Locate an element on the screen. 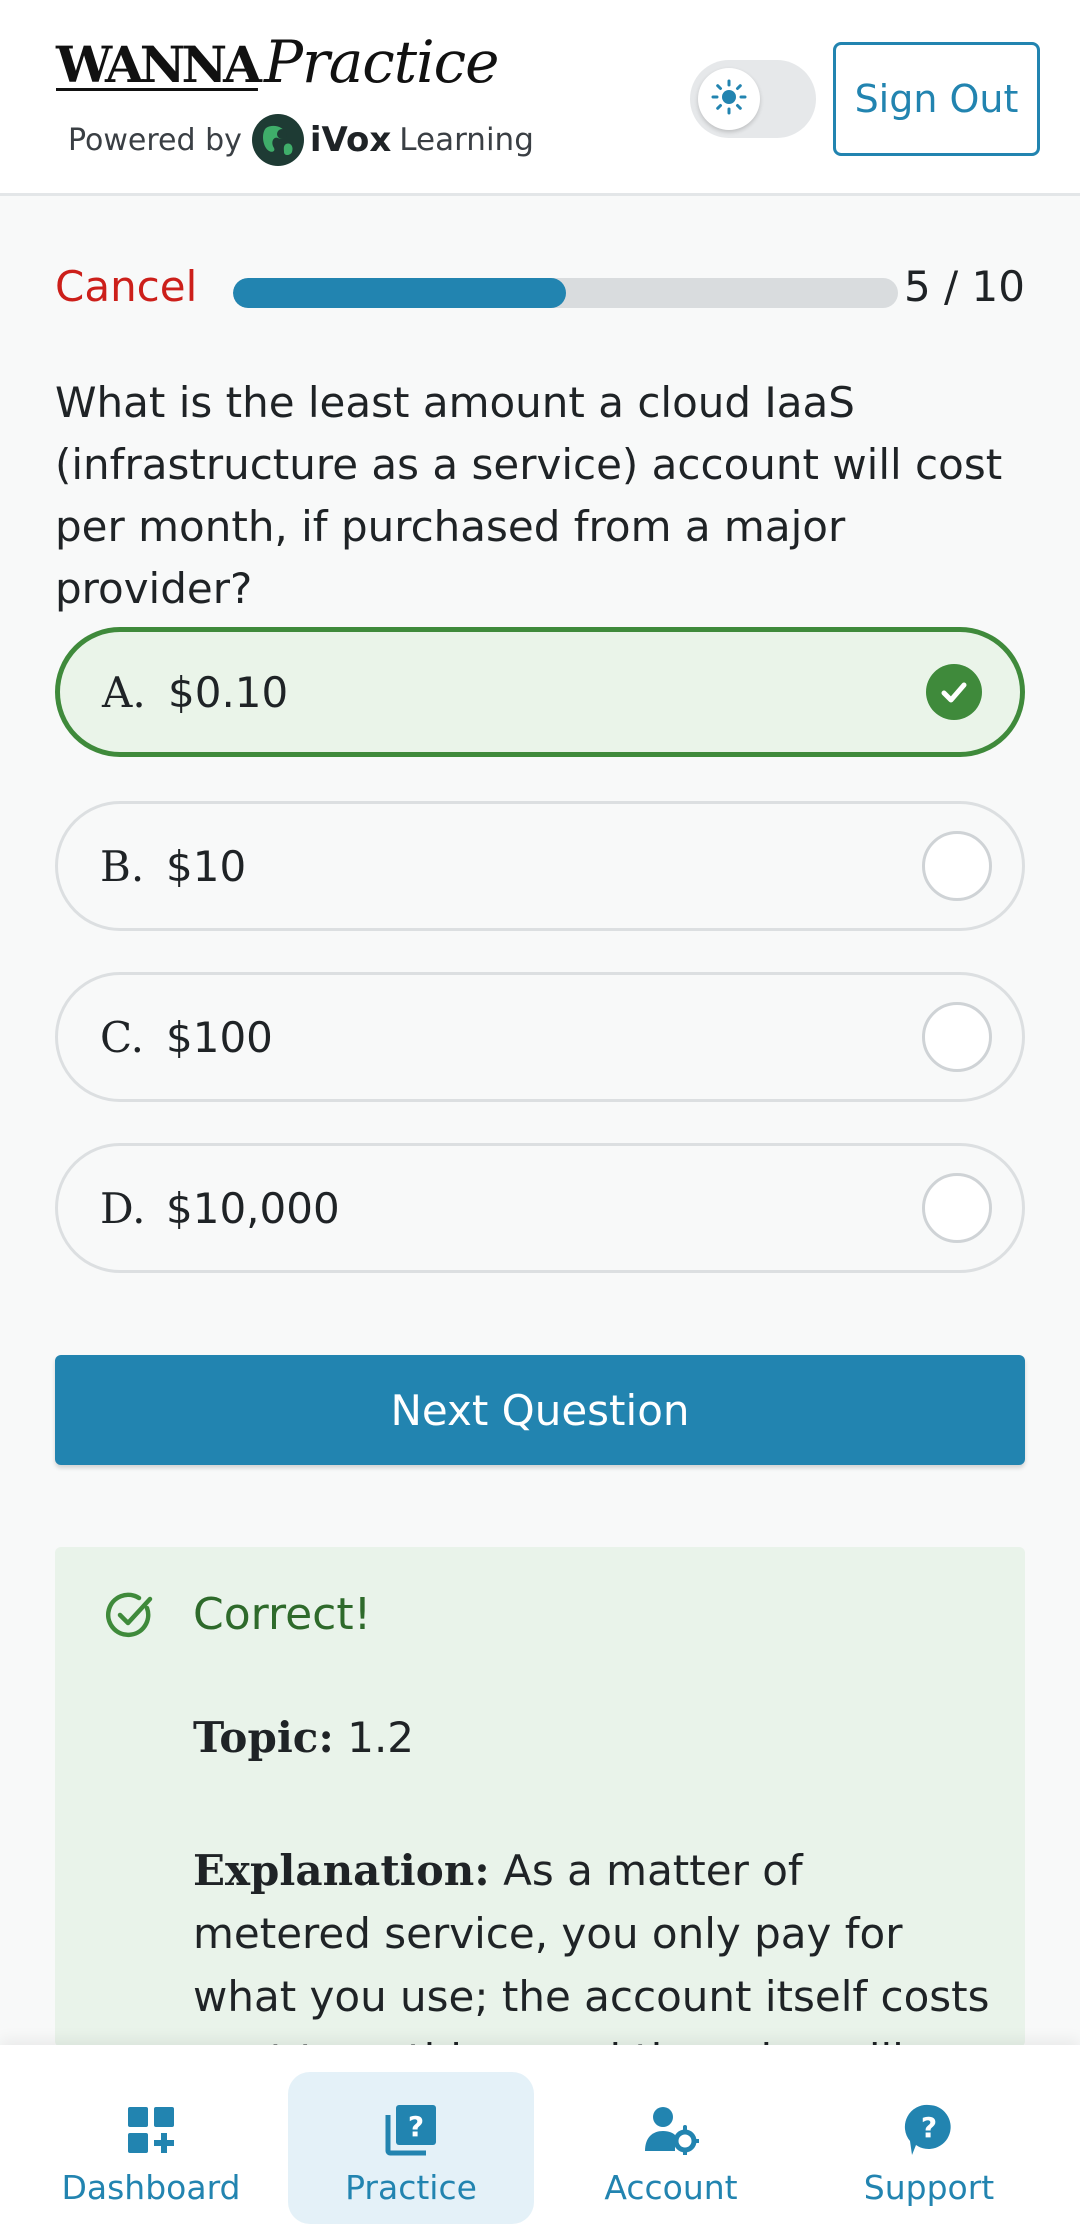 This screenshot has width=1080, height=2240. brand-logo: WANNA Practice Powered by iVox Learning is located at coordinates (295, 97).